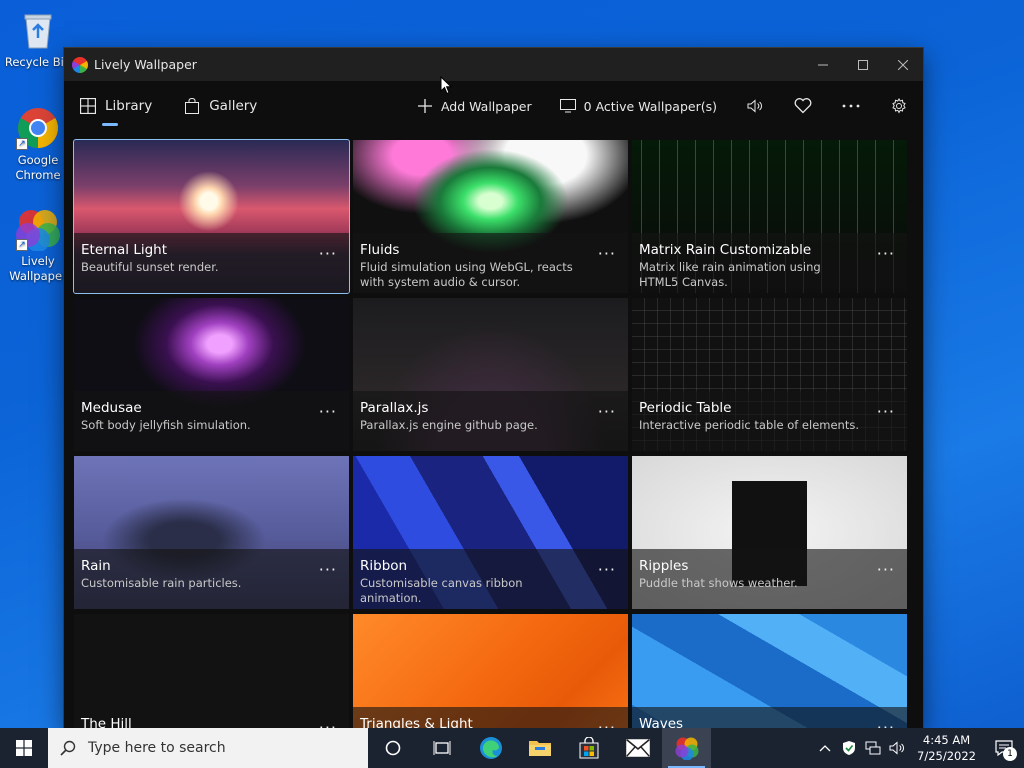 This screenshot has height=768, width=1024. I want to click on store-bag-icon, so click(588, 748).